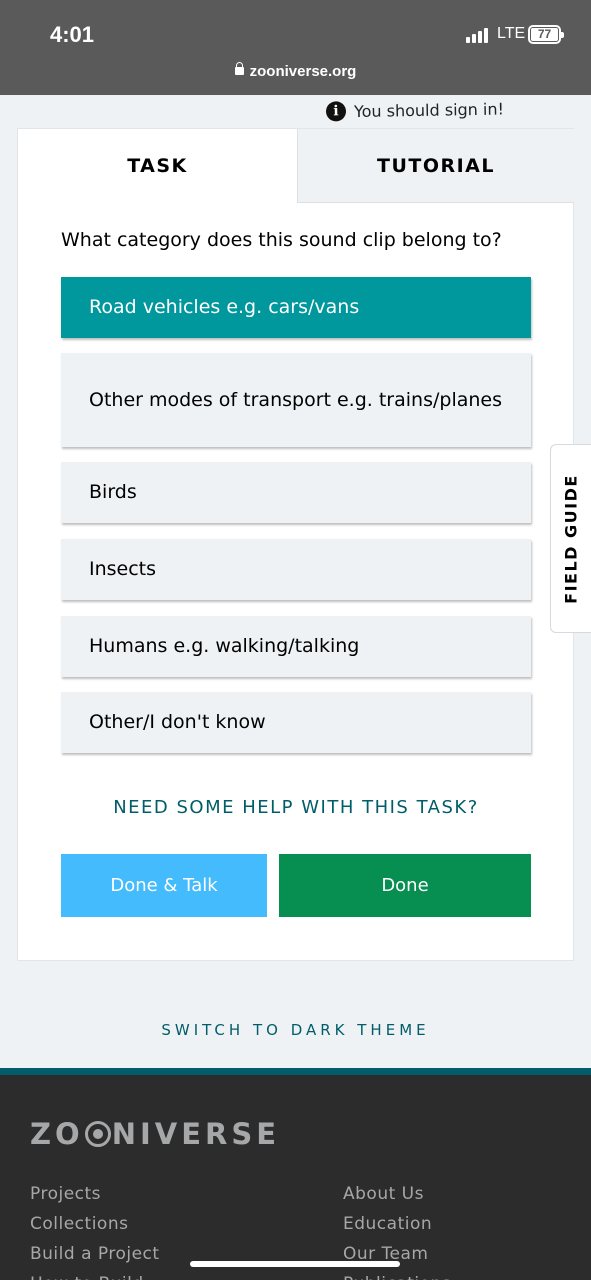  I want to click on url-text: zooniverse.org, so click(303, 71).